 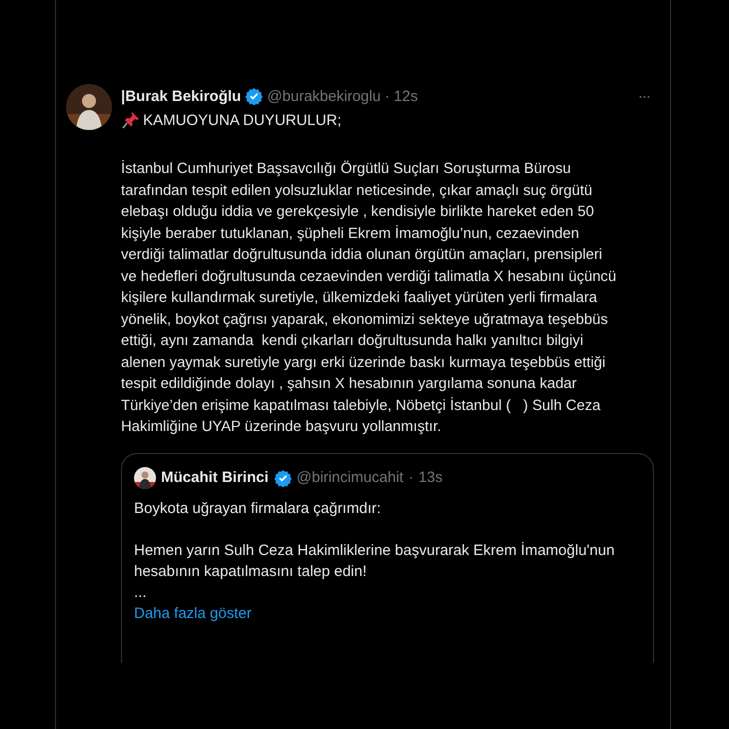 What do you see at coordinates (375, 561) in the screenshot?
I see `quoted-post-text: Hemen yarın Sulh Ceza Hakimliklerine başvurarak Ekrem İmamoğlu'nun hesabının kapatılmasını talep edin!` at bounding box center [375, 561].